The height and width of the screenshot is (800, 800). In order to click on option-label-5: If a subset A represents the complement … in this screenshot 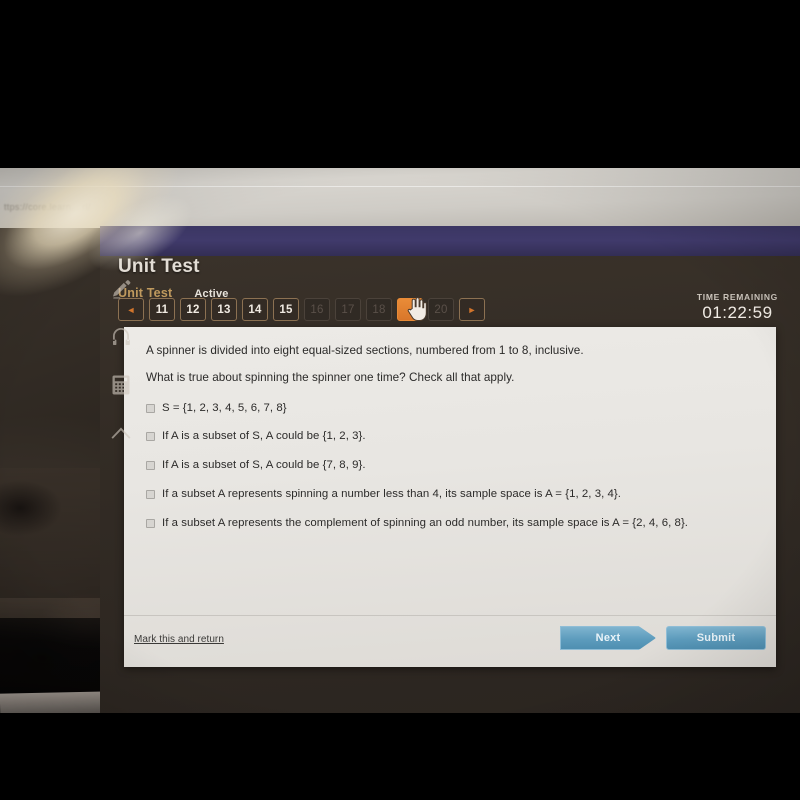, I will do `click(425, 522)`.